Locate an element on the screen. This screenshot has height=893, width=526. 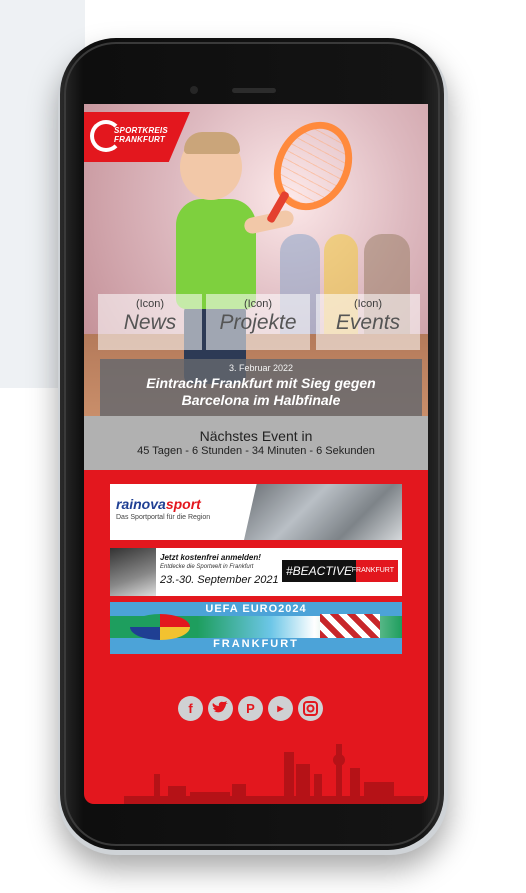
rainova-brand-a: rainova is located at coordinates (141, 504).